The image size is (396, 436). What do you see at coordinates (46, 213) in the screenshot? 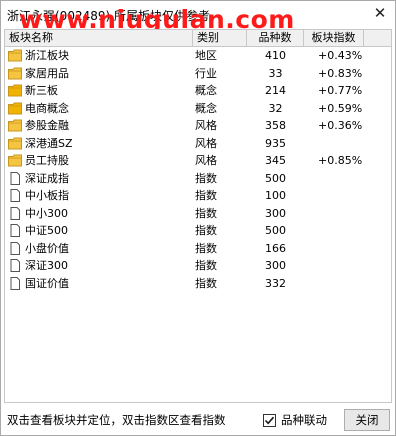
I see `sector-name: 中小300` at bounding box center [46, 213].